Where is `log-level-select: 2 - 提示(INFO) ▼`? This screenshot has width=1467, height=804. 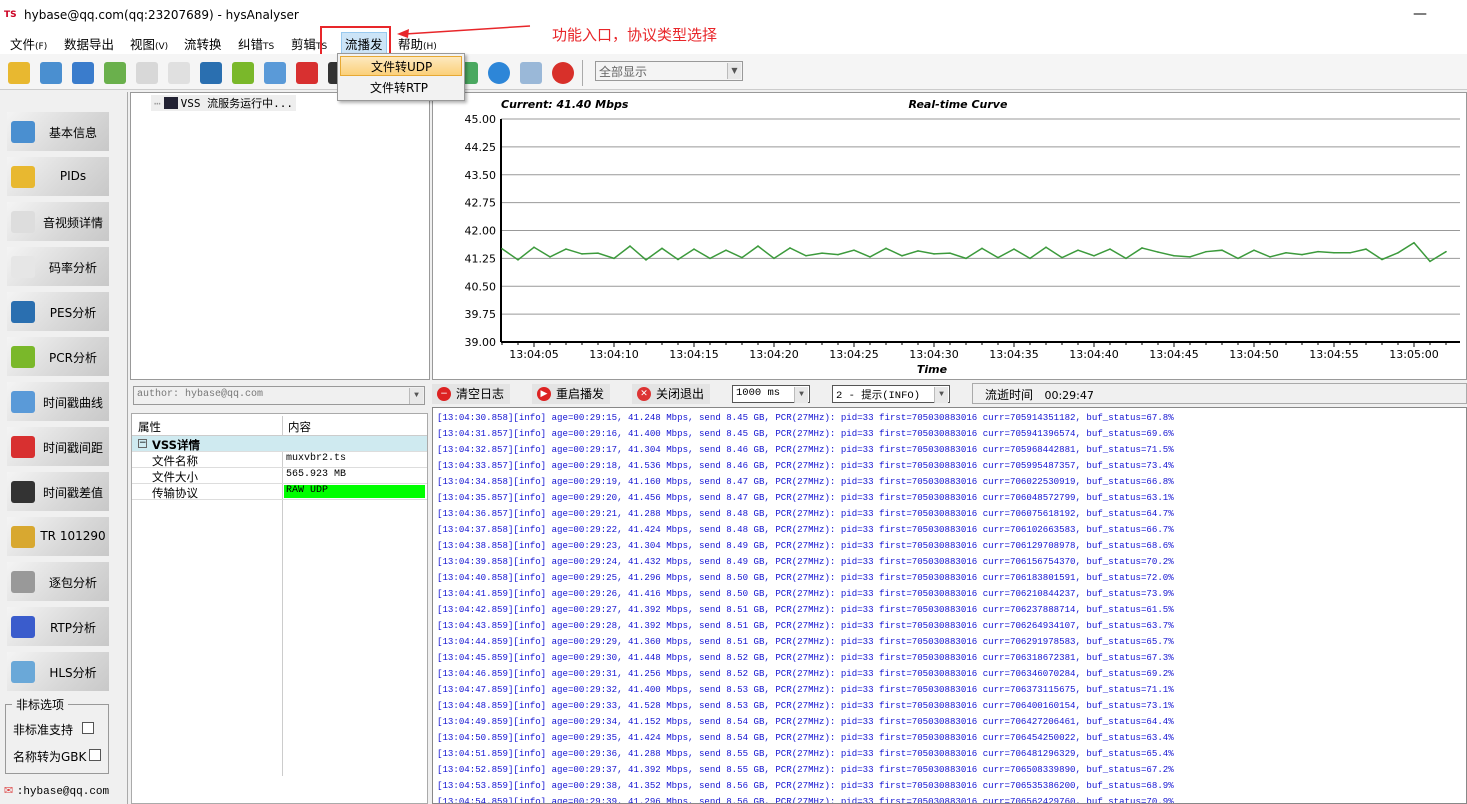
log-level-select: 2 - 提示(INFO) ▼ is located at coordinates (891, 394).